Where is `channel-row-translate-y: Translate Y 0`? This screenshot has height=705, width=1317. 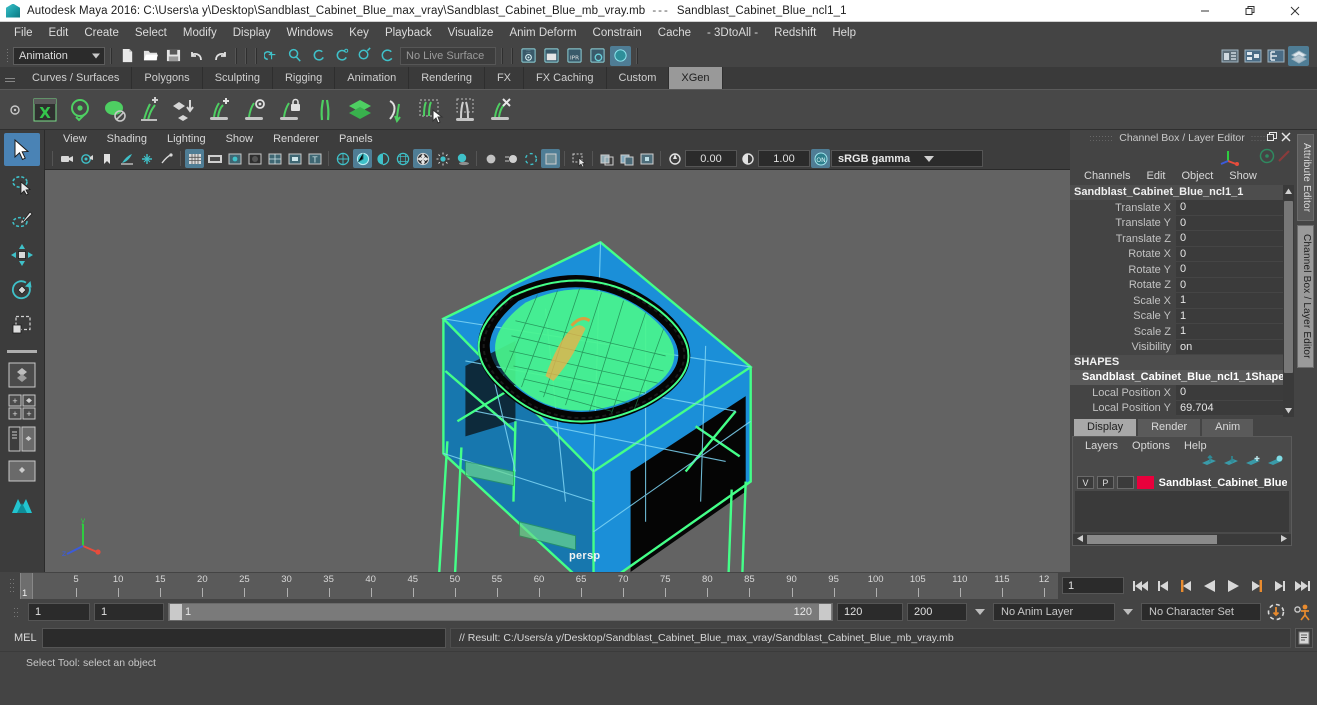 channel-row-translate-y: Translate Y 0 is located at coordinates (1182, 223).